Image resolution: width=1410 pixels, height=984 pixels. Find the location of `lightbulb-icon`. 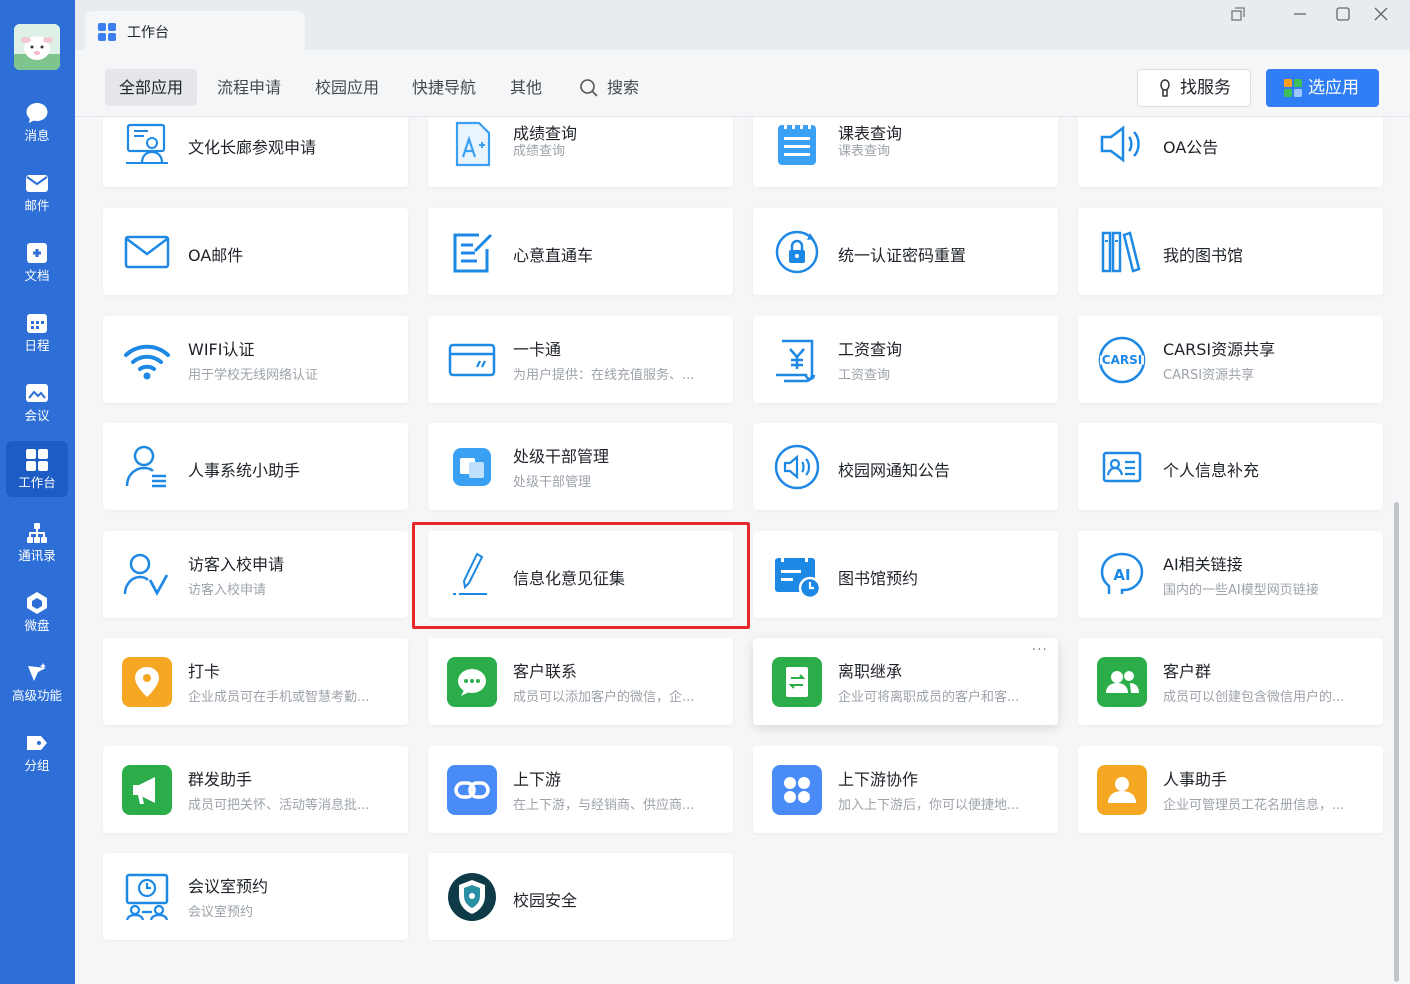

lightbulb-icon is located at coordinates (1165, 88).